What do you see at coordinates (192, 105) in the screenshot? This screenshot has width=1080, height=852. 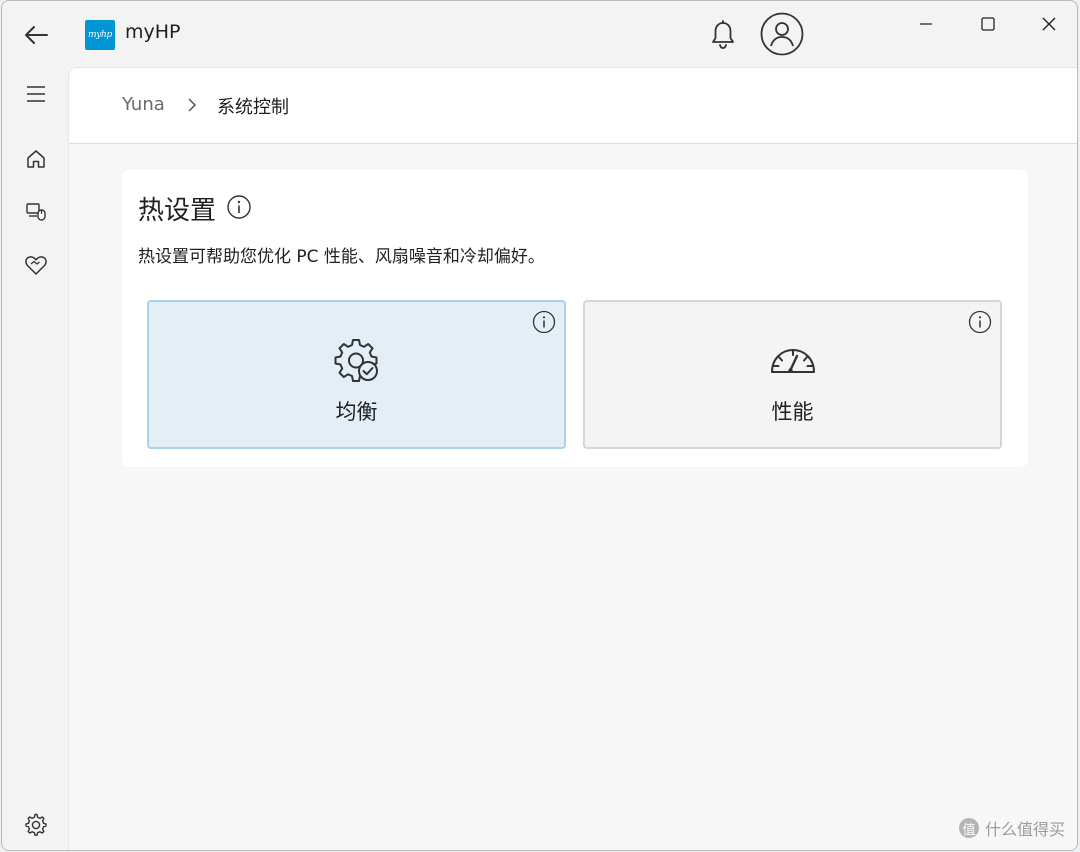 I see `chevron-right-icon` at bounding box center [192, 105].